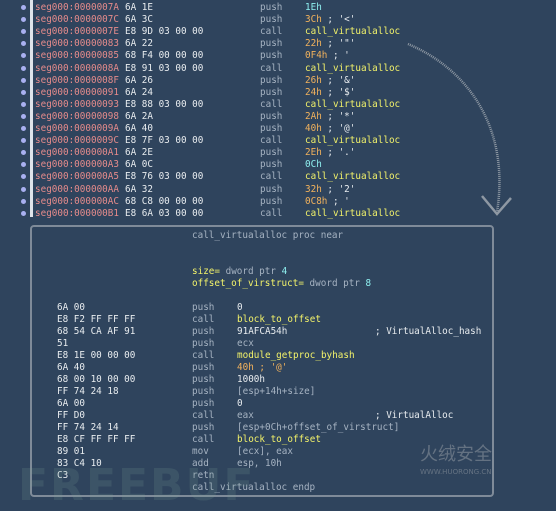  I want to click on comment: ; VirtualAlloc, so click(414, 415).